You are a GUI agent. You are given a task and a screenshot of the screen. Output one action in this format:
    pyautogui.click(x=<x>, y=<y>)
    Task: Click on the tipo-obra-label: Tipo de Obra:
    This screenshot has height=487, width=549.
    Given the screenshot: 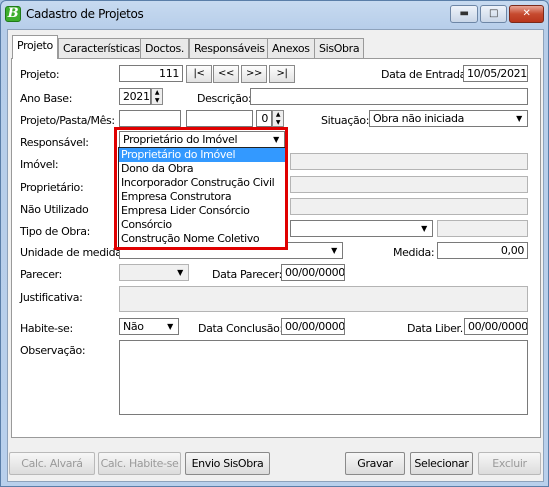 What is the action you would take?
    pyautogui.click(x=55, y=231)
    